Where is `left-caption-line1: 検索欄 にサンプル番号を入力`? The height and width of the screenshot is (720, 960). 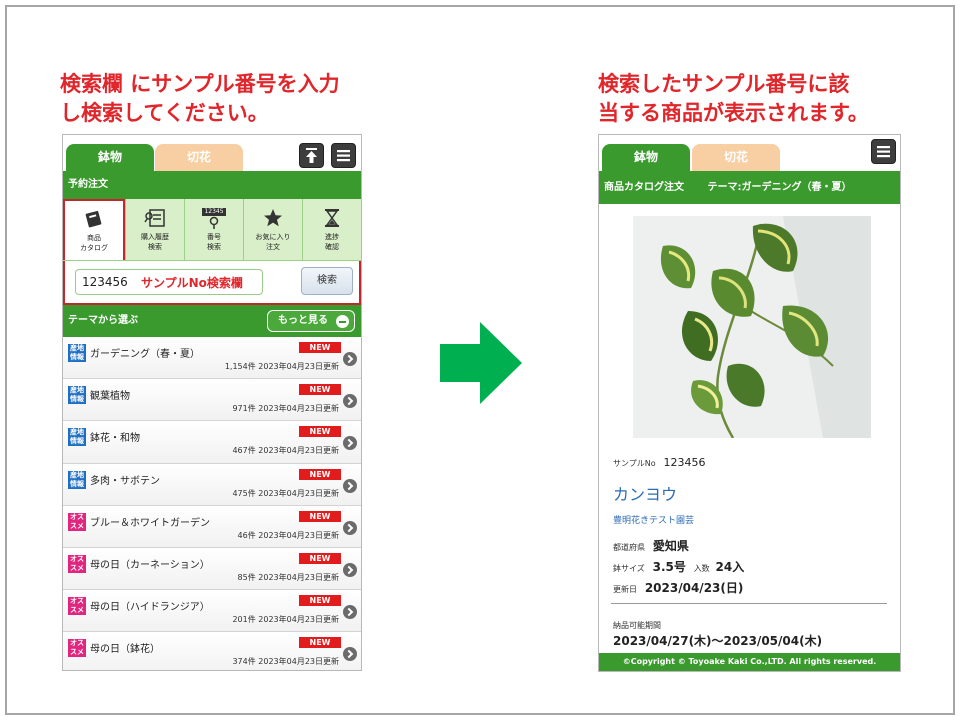 left-caption-line1: 検索欄 にサンプル番号を入力 is located at coordinates (200, 84).